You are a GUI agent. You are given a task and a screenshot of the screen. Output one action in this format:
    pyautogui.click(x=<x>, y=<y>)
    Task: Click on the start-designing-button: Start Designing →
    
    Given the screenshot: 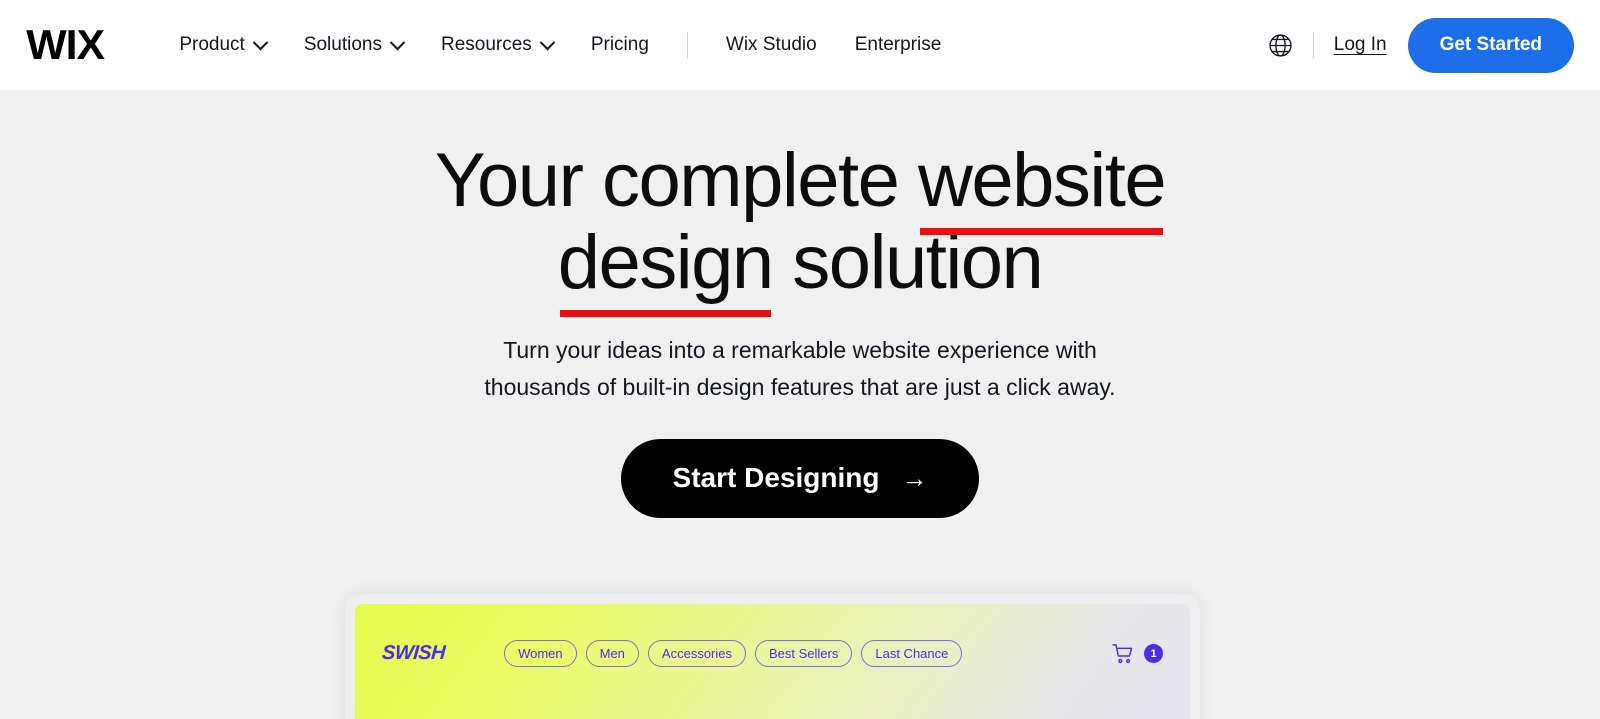 What is the action you would take?
    pyautogui.click(x=800, y=478)
    